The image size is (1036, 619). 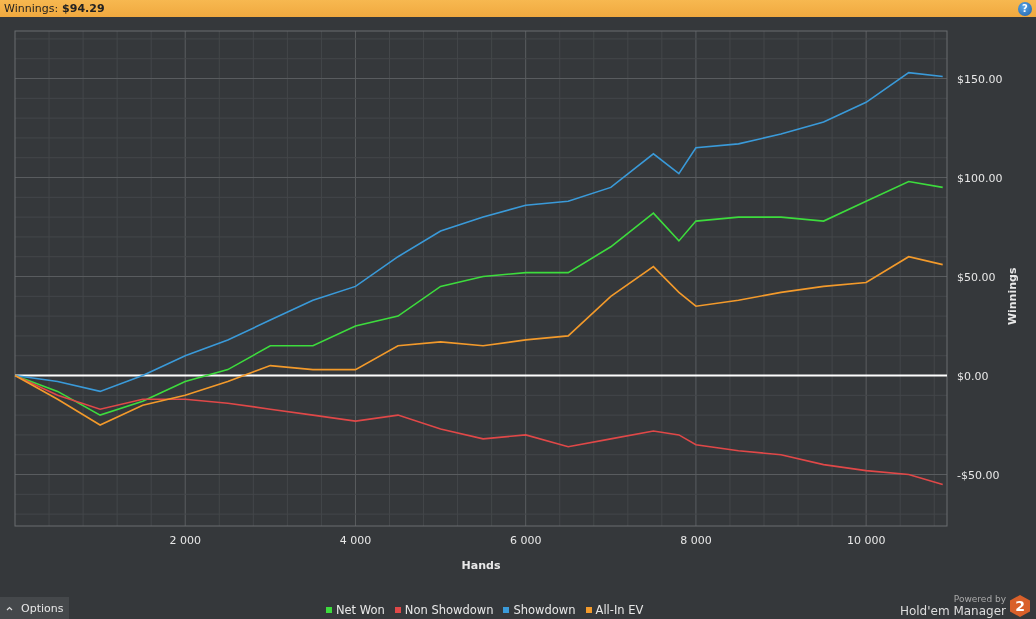 I want to click on y-tick-label: $150.00, so click(x=980, y=79).